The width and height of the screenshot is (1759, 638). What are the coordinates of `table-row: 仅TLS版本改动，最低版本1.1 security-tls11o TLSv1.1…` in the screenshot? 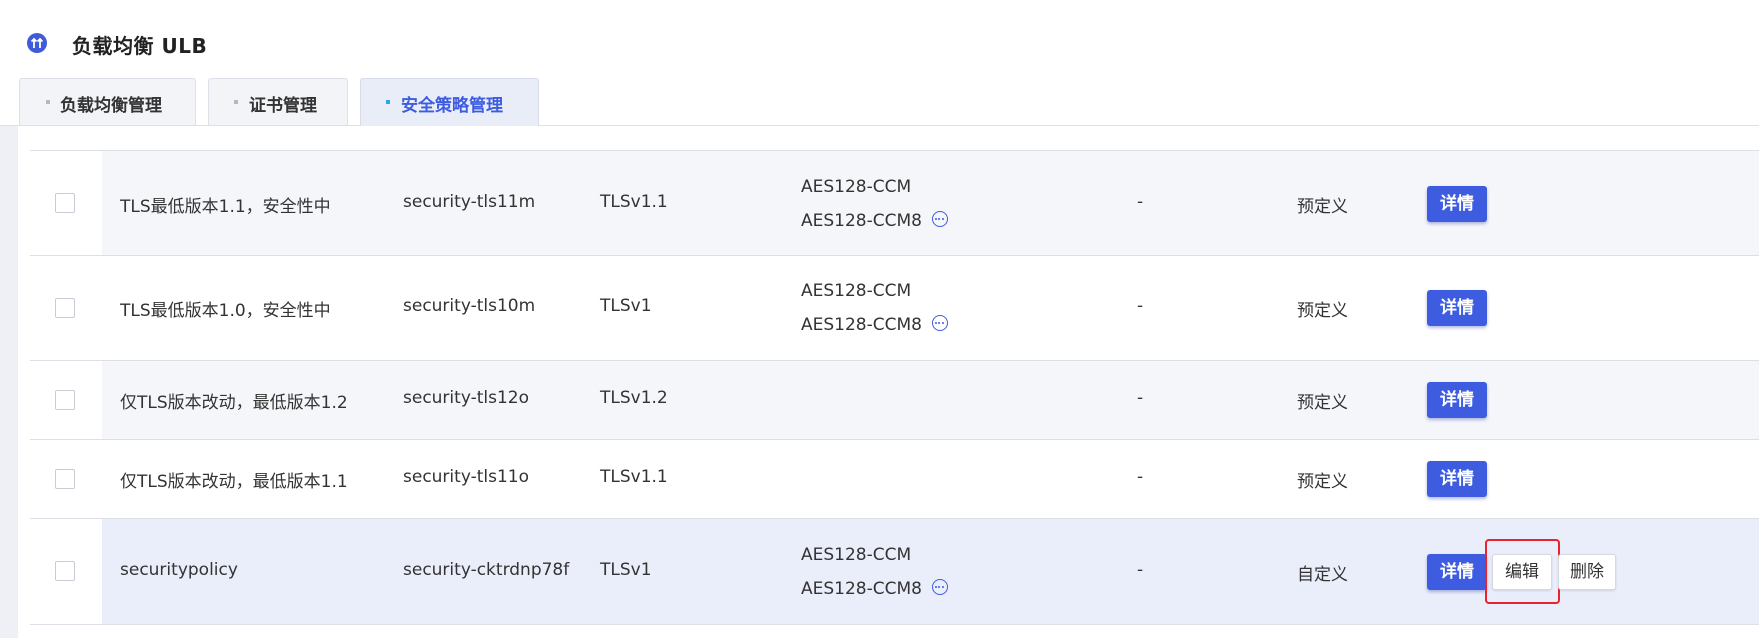 It's located at (894, 479).